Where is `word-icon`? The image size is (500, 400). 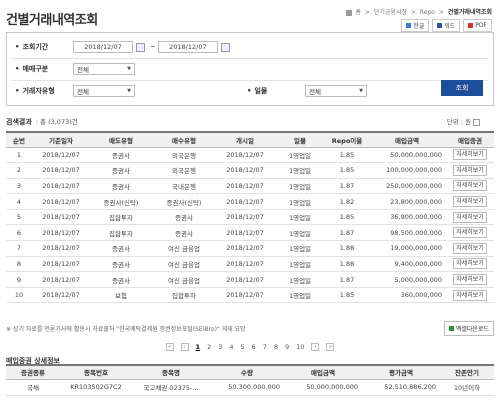
word-icon is located at coordinates (440, 25).